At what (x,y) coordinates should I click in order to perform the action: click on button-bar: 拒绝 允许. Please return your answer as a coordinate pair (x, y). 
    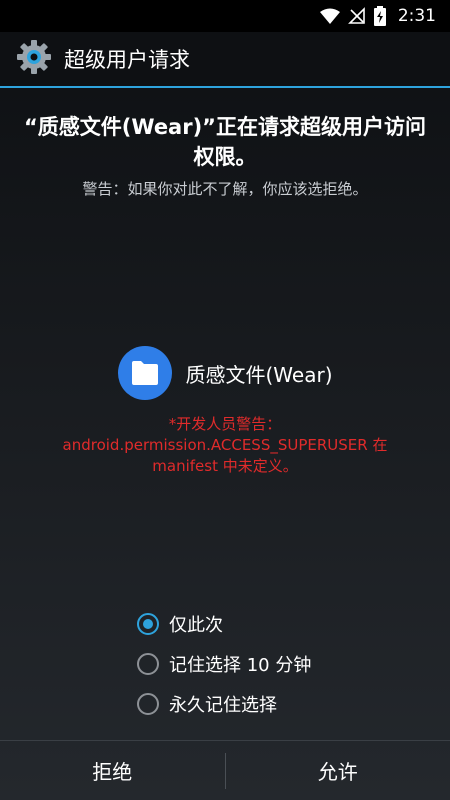
    Looking at the image, I should click on (225, 770).